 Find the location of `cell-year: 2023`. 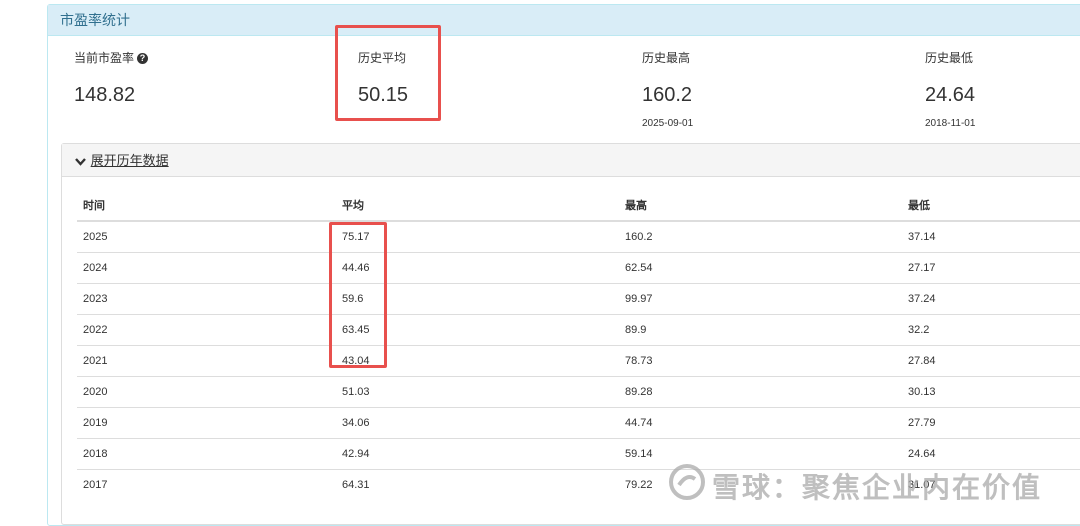

cell-year: 2023 is located at coordinates (206, 299).